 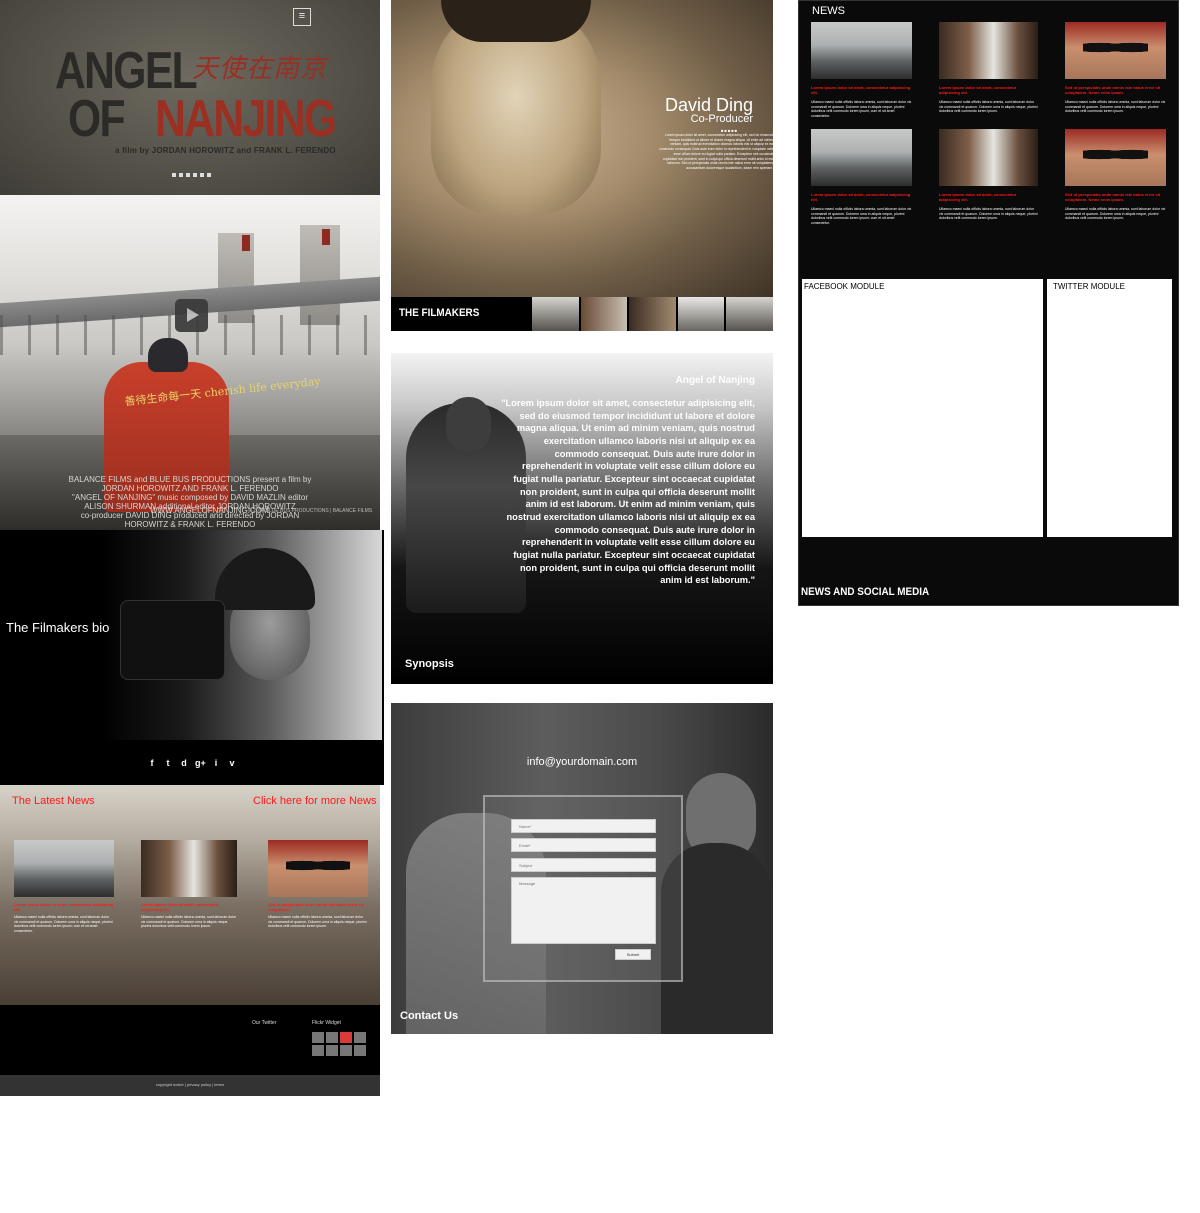 What do you see at coordinates (715, 380) in the screenshot?
I see `synopsis-heading: Angel of Nanjing` at bounding box center [715, 380].